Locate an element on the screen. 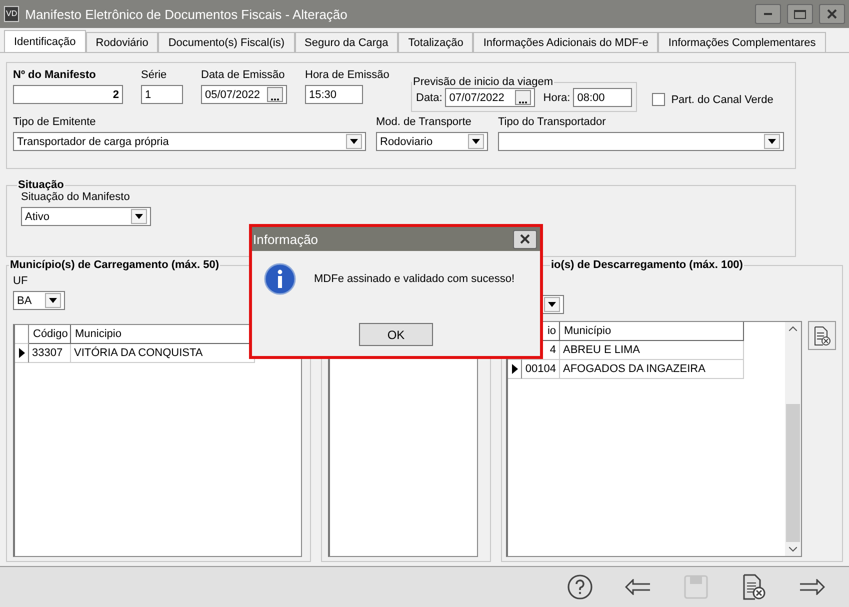 The height and width of the screenshot is (607, 849). scroll-down-icon is located at coordinates (793, 549).